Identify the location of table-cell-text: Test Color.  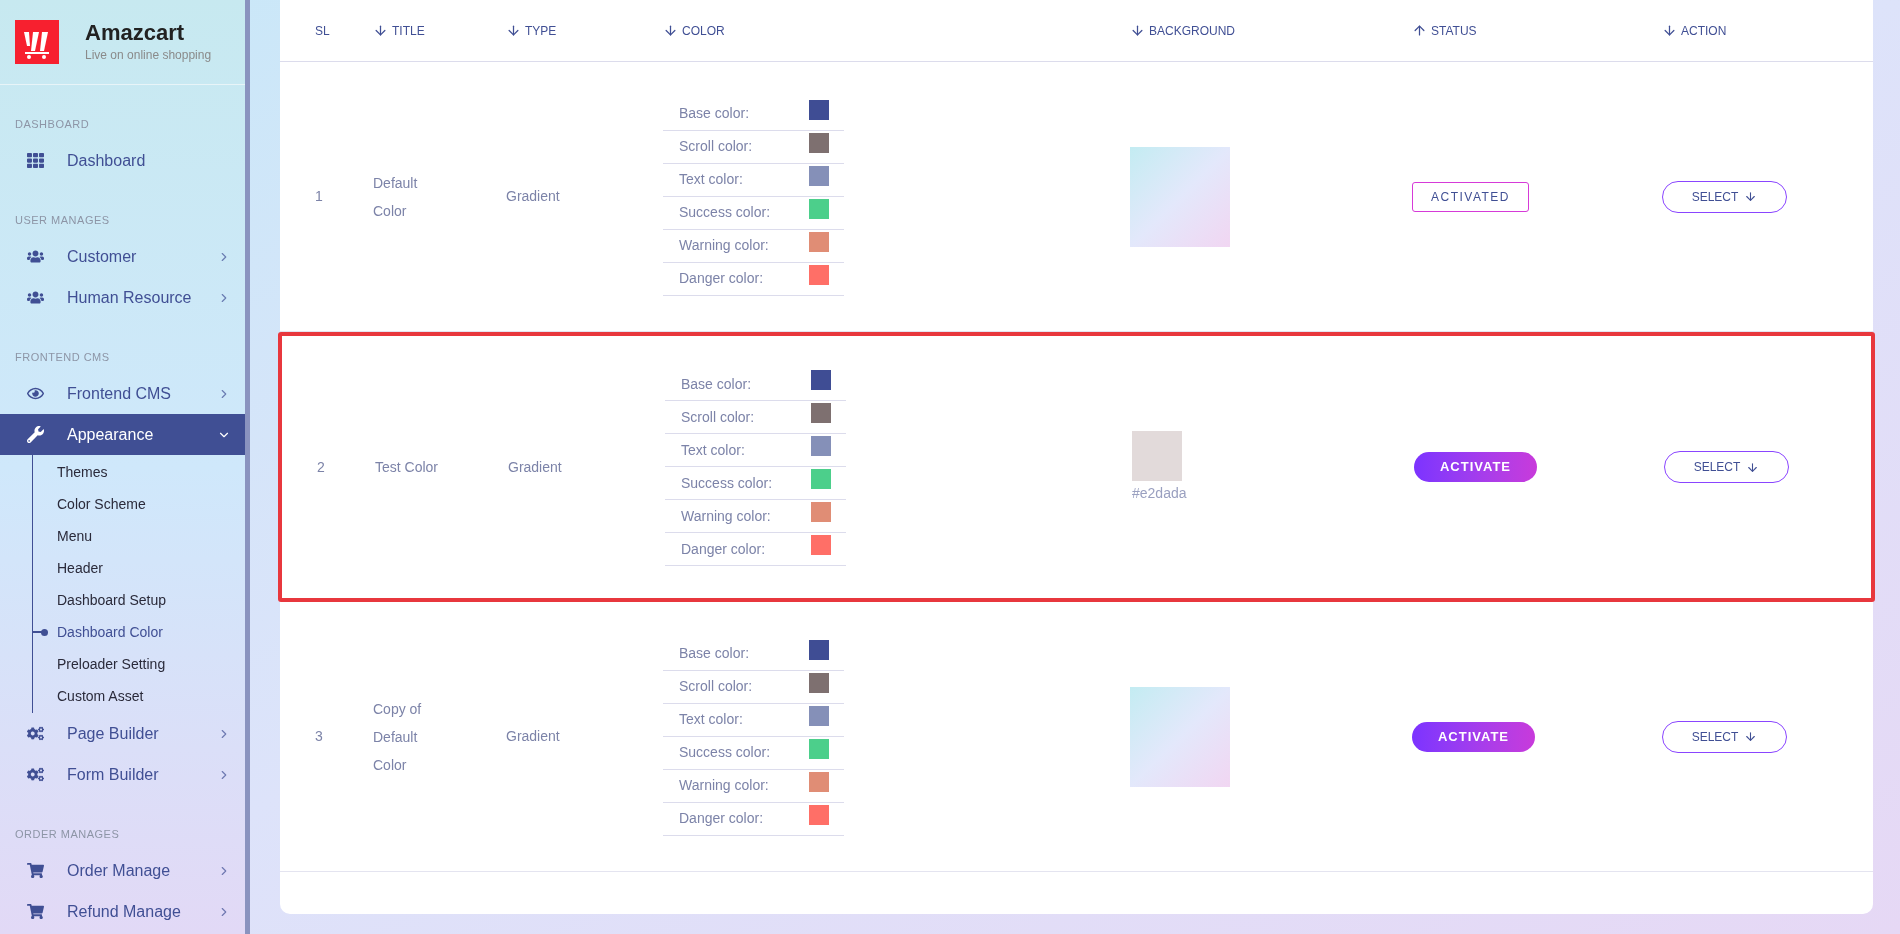
(407, 467).